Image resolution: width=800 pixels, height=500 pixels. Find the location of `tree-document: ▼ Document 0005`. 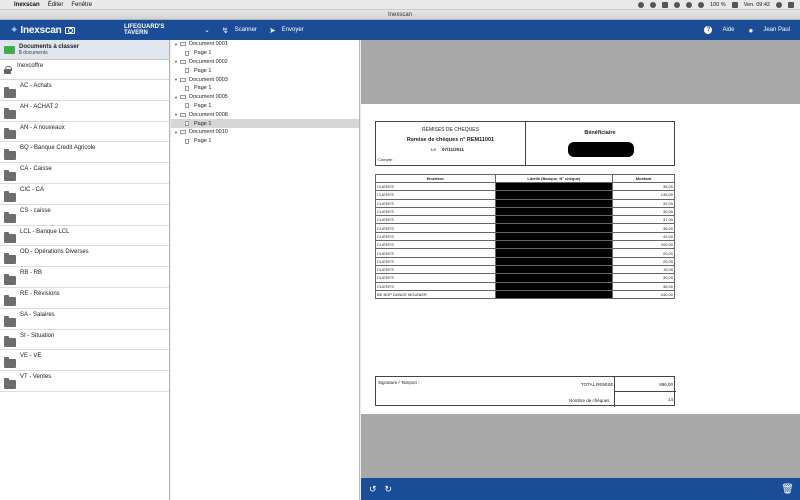

tree-document: ▼ Document 0005 is located at coordinates (265, 97).